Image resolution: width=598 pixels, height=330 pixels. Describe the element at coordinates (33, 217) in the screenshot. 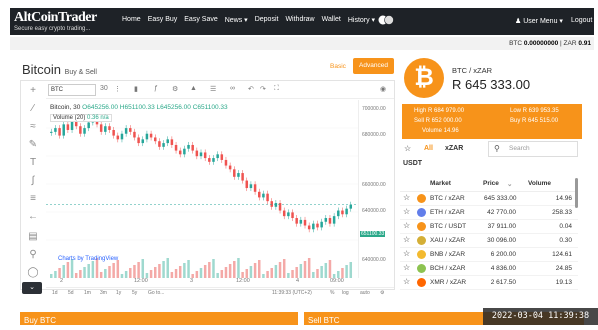

I see `arrow-left-icon: ←` at that location.